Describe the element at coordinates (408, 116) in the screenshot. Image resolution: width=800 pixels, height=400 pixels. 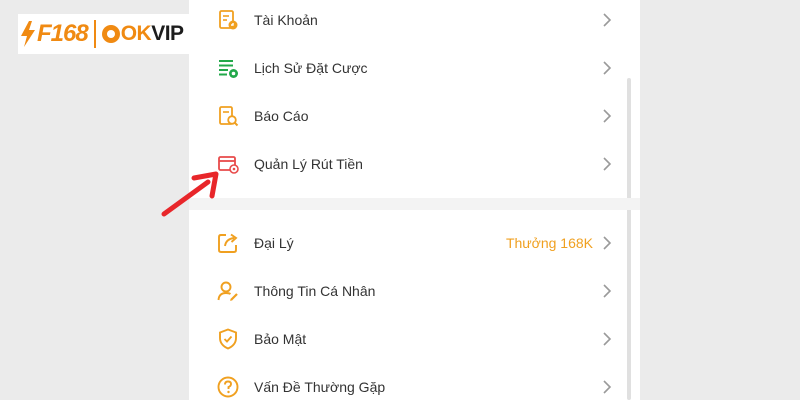
I see `menu-item-report: Báo Cáo` at that location.